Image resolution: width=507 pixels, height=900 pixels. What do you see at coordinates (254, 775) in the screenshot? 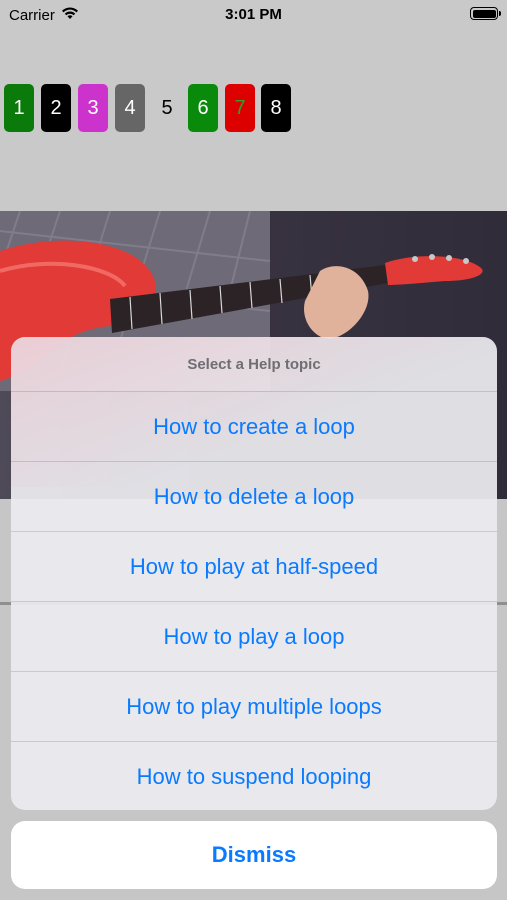
I see `option-suspend-looping: How to suspend looping` at bounding box center [254, 775].